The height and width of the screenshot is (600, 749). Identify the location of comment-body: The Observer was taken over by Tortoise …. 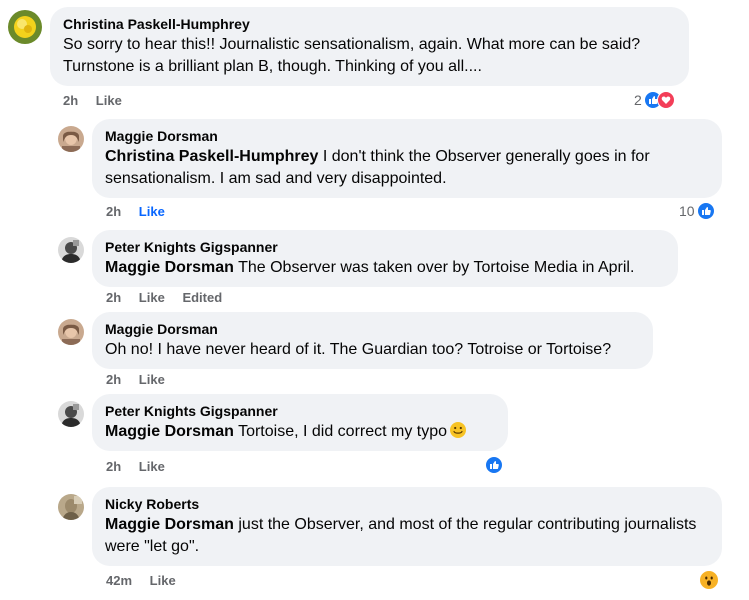
(434, 267).